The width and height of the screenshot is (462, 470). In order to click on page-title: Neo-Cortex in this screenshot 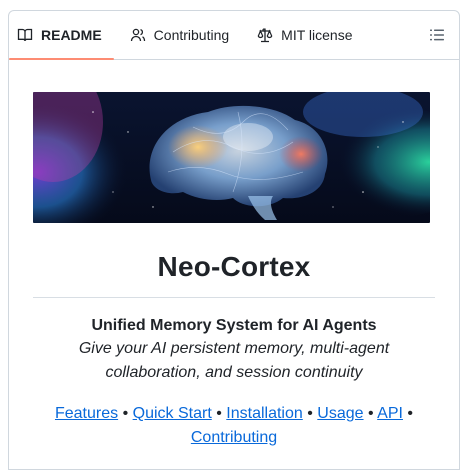, I will do `click(234, 274)`.